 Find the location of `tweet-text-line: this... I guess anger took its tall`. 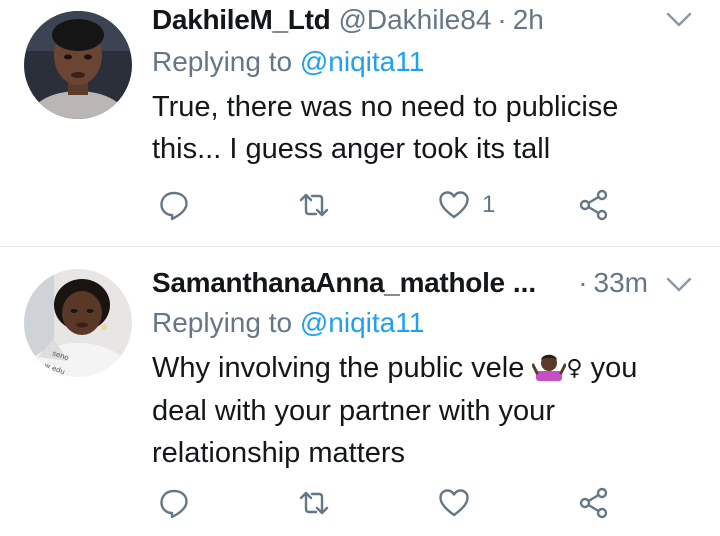

tweet-text-line: this... I guess anger took its tall is located at coordinates (351, 149).